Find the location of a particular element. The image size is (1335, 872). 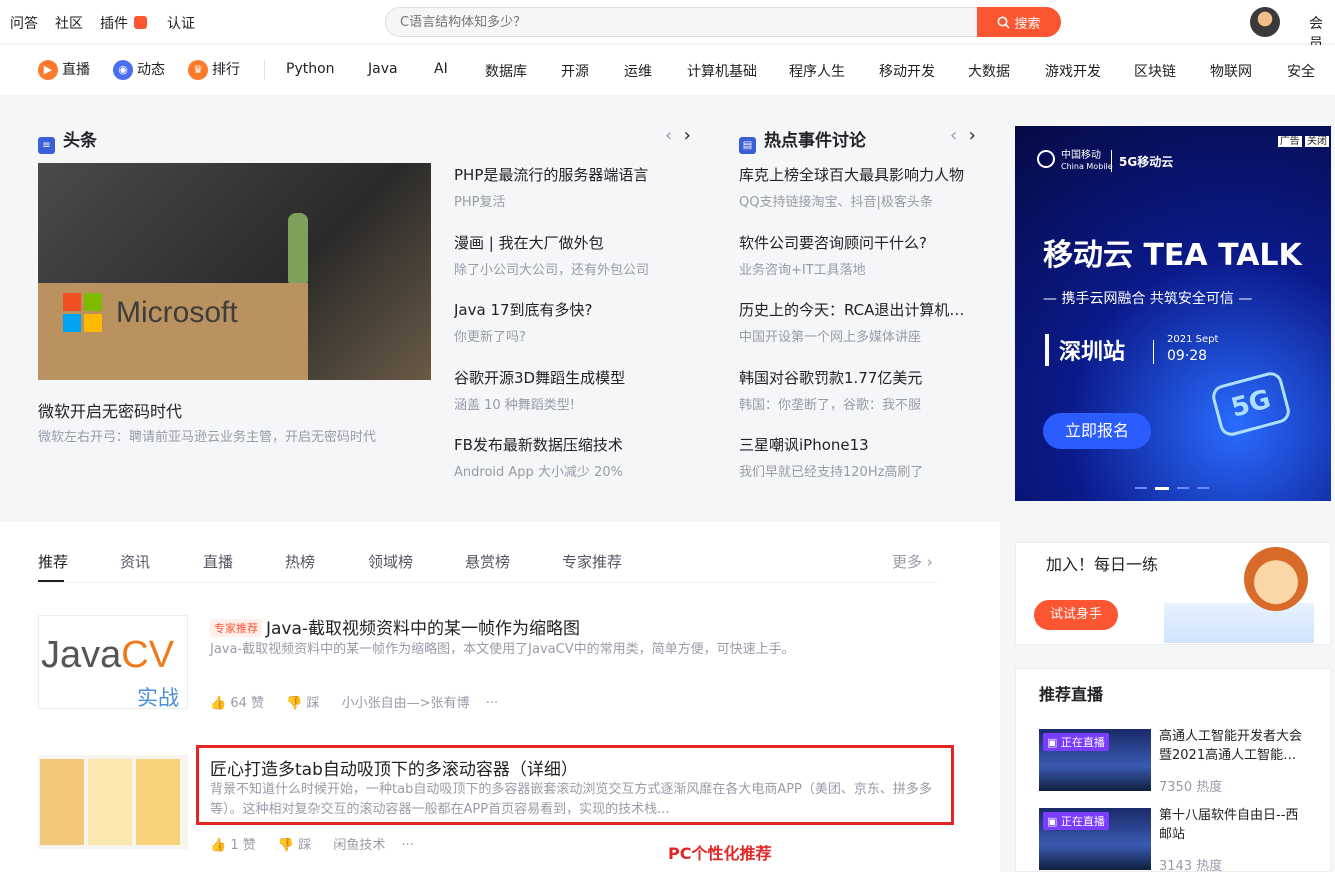

thumbs-down-icon: 👎 is located at coordinates (286, 845).